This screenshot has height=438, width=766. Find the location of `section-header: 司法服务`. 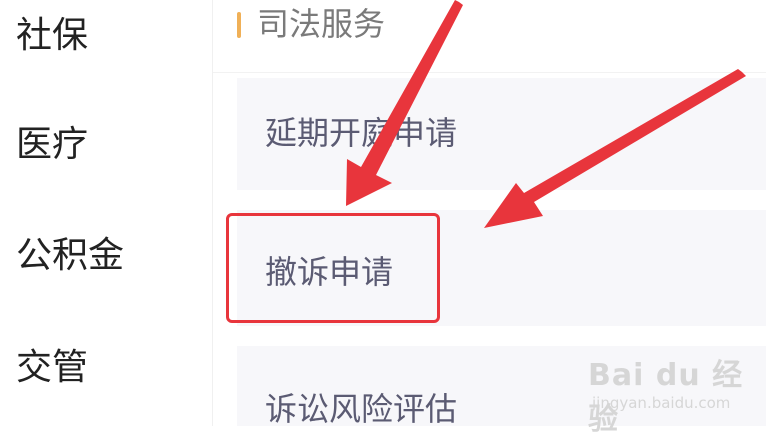

section-header: 司法服务 is located at coordinates (489, 36).